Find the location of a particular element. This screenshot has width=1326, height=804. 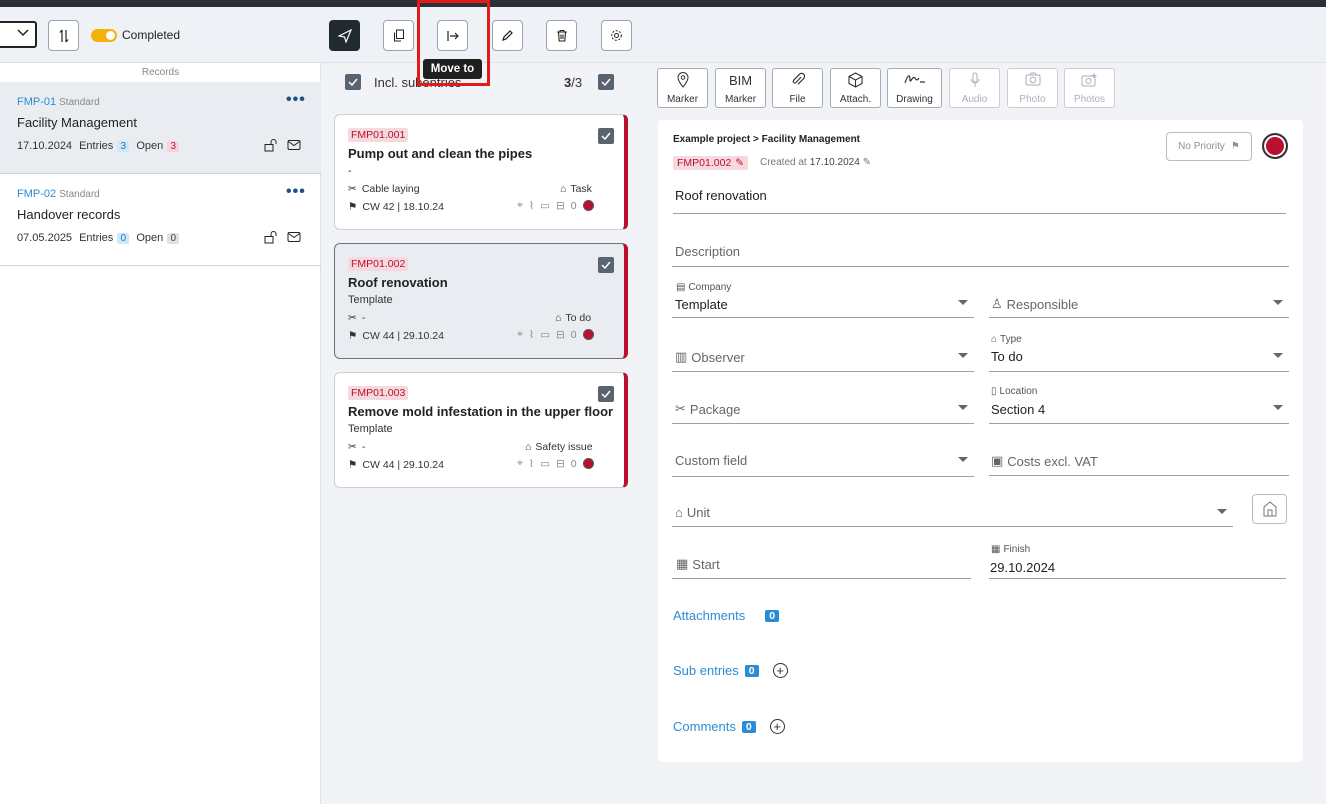

finish-date-input: ▦ Finish 29.10.2024 is located at coordinates (1137, 561).